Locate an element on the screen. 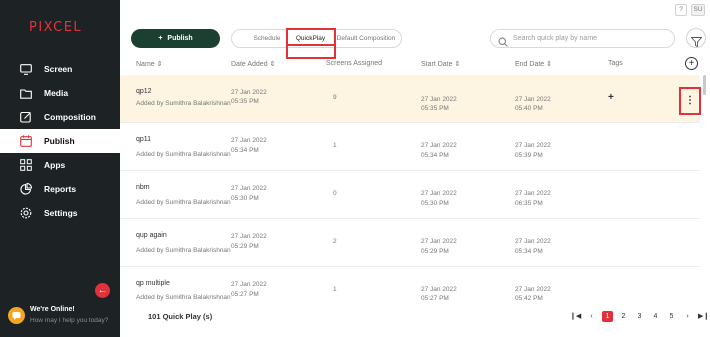 The image size is (710, 337). page-3: 3 is located at coordinates (639, 316).